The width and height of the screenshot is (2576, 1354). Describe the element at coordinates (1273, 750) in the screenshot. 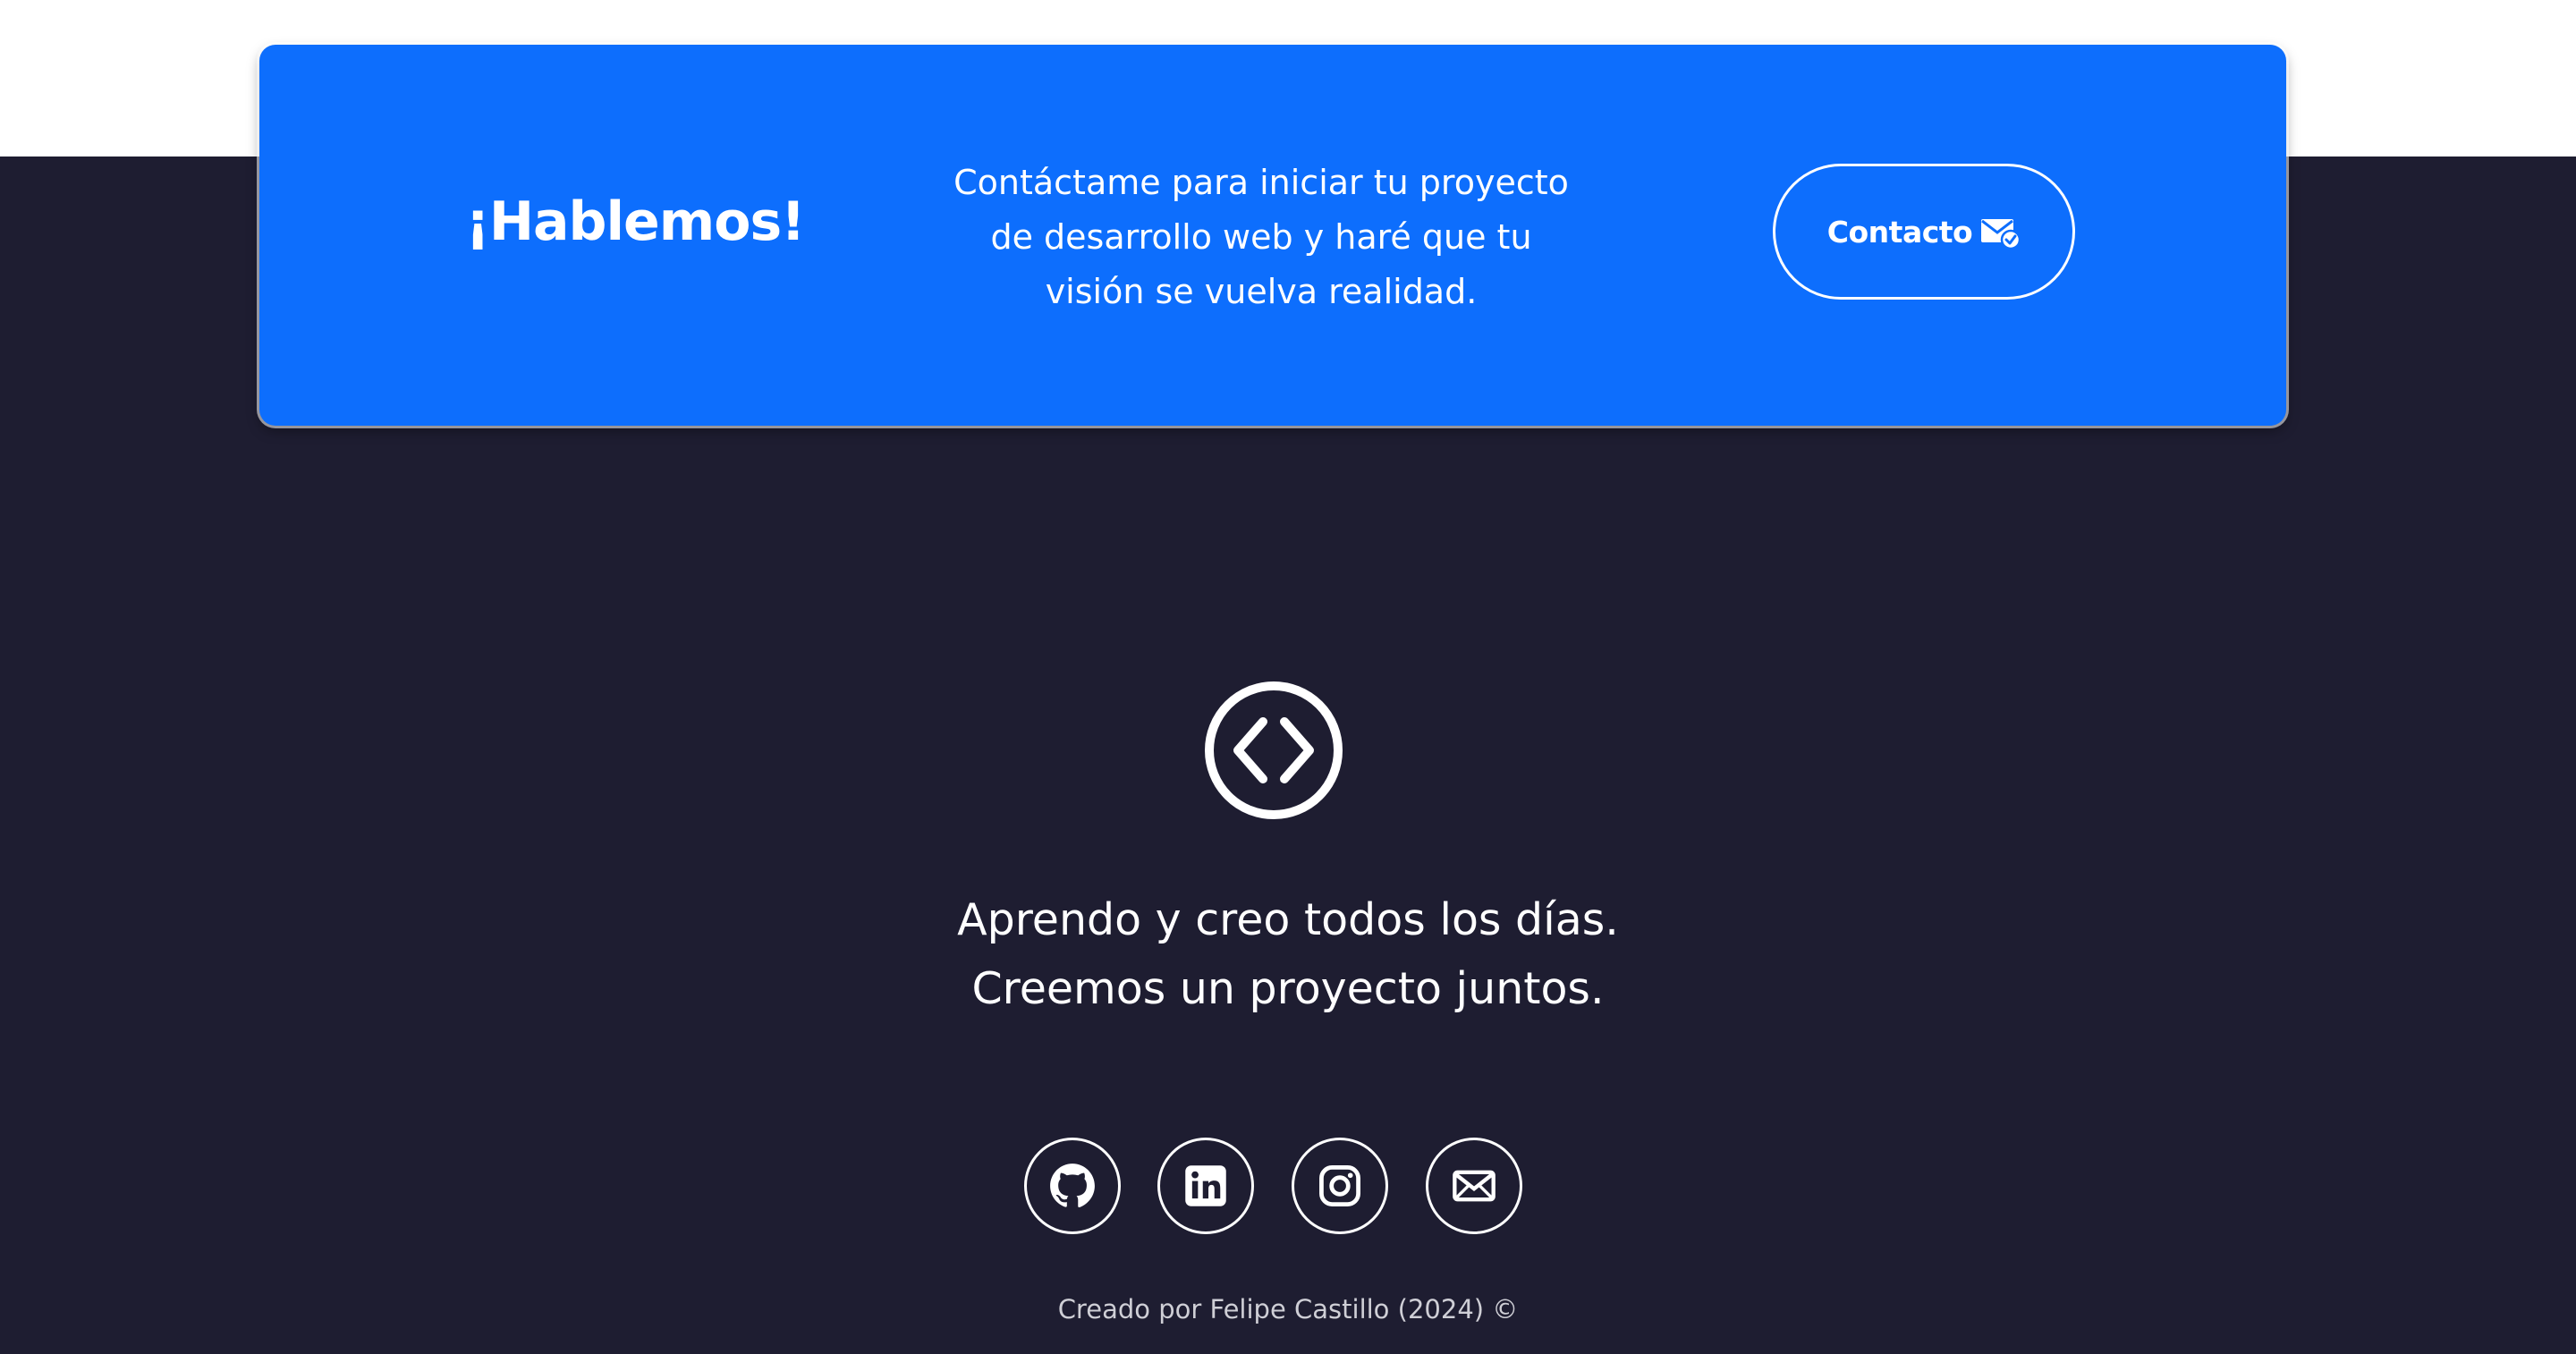

I see `code-circle-icon` at that location.